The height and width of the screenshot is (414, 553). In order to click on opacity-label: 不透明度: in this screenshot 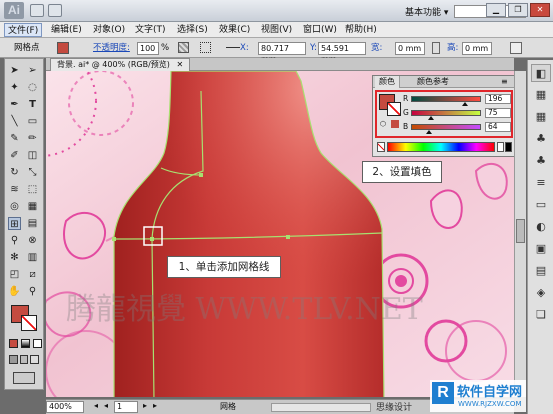, I will do `click(111, 48)`.